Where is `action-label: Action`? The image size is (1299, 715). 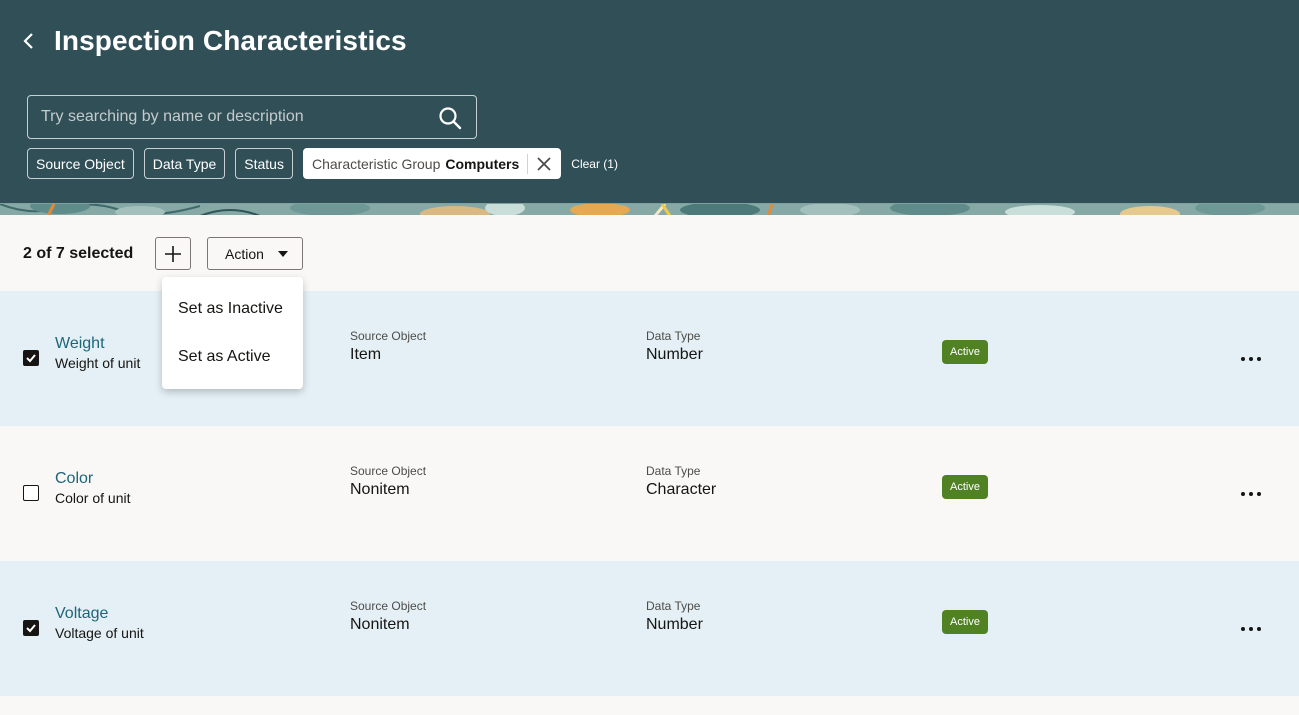 action-label: Action is located at coordinates (244, 253).